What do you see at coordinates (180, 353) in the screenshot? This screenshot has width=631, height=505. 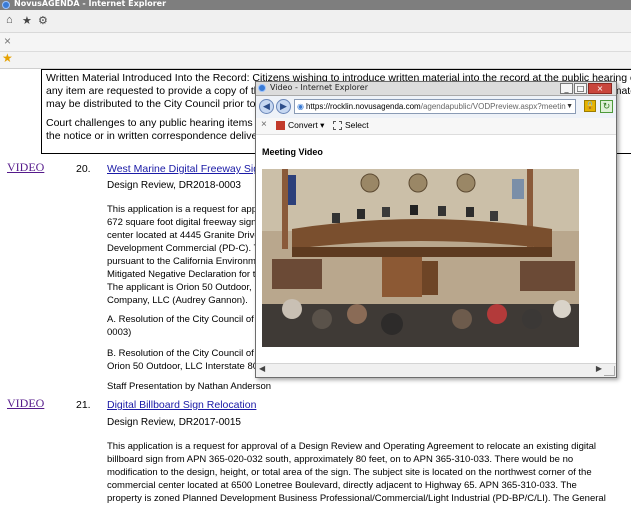 I see `resolution-line: B. Resolution of the City Council of` at bounding box center [180, 353].